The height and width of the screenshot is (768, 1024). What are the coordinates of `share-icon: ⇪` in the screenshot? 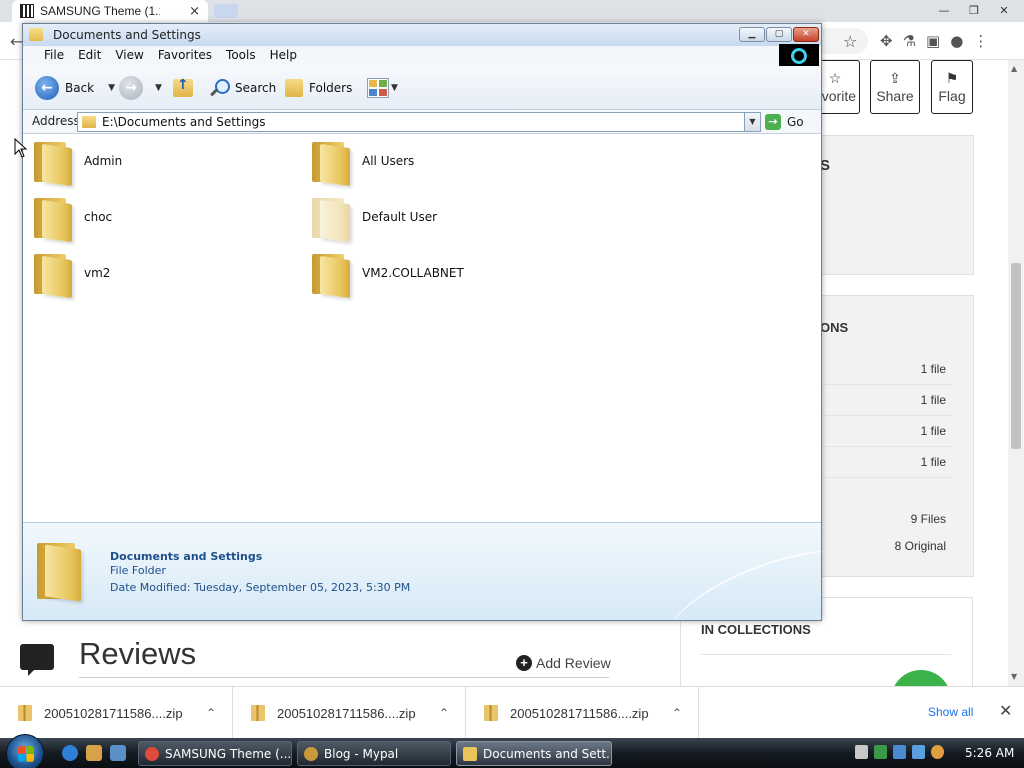 It's located at (895, 78).